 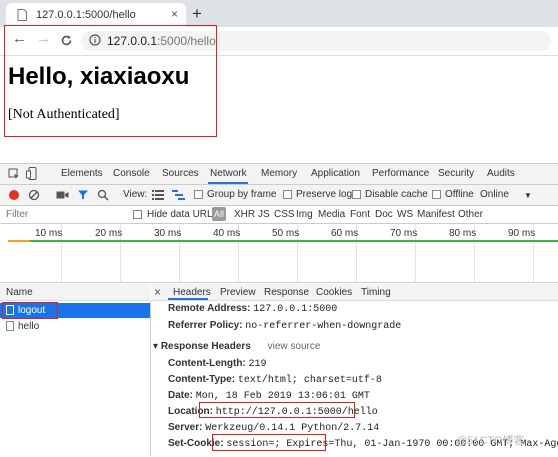 What do you see at coordinates (181, 395) in the screenshot?
I see `header-key: Date:` at bounding box center [181, 395].